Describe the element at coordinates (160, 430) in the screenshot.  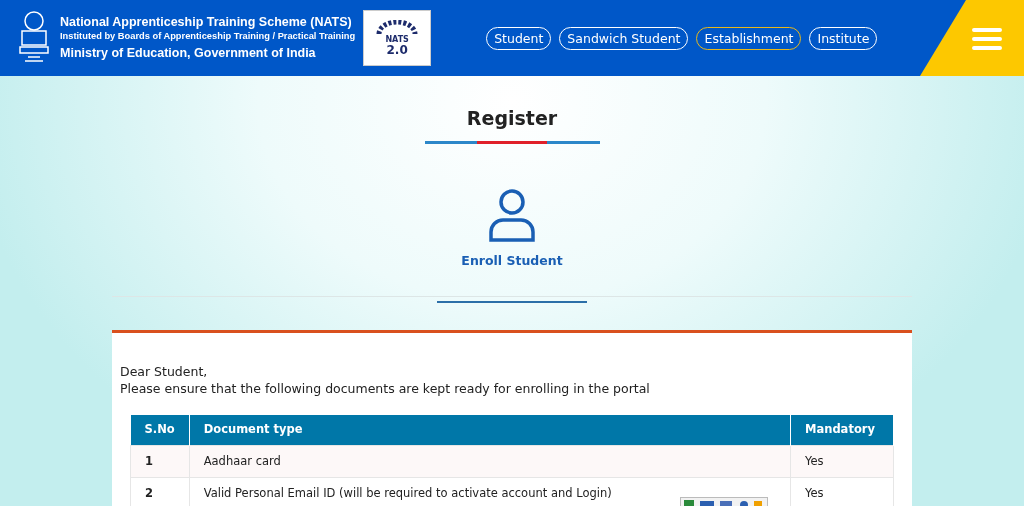
I see `column-header: S.No` at that location.